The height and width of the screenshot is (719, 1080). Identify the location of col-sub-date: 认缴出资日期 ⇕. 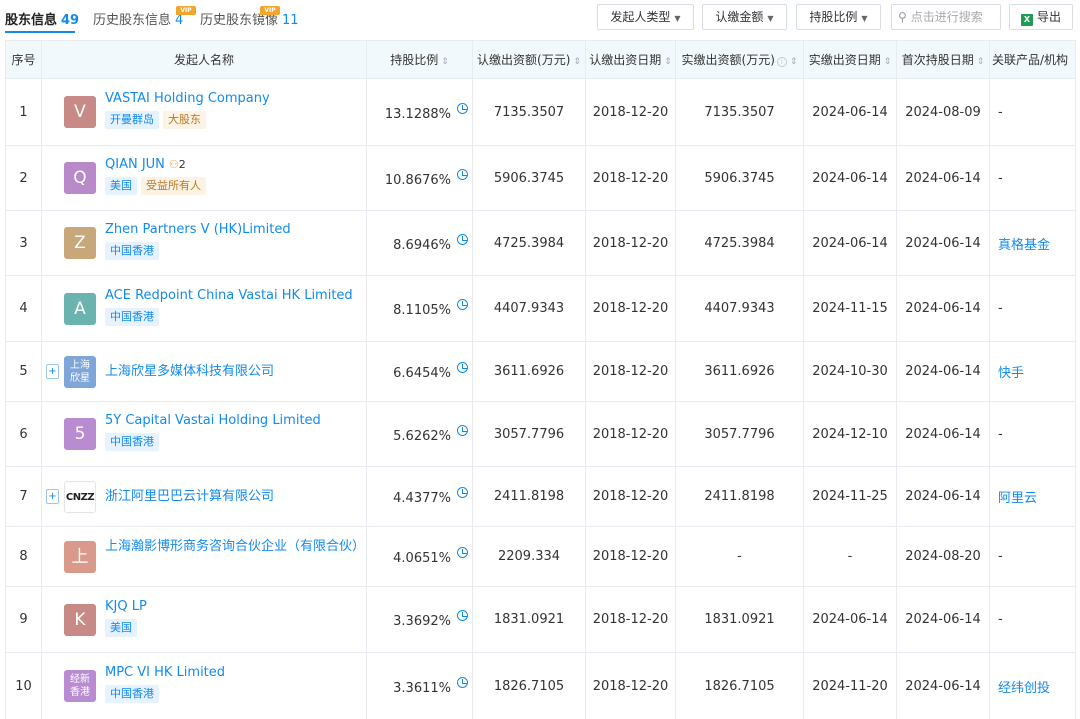
(630, 59).